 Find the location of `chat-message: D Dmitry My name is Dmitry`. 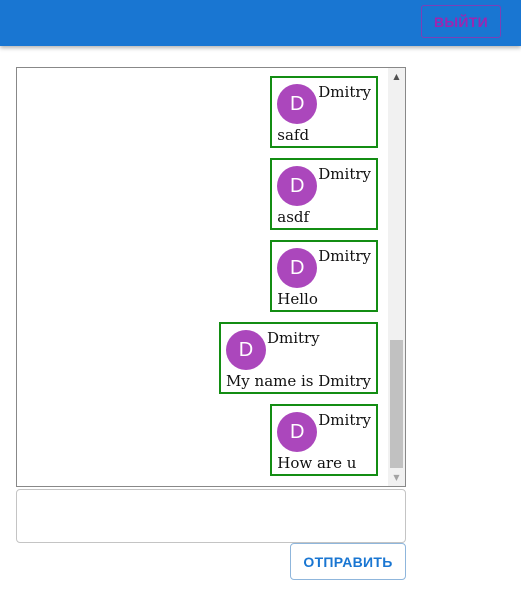

chat-message: D Dmitry My name is Dmitry is located at coordinates (298, 358).